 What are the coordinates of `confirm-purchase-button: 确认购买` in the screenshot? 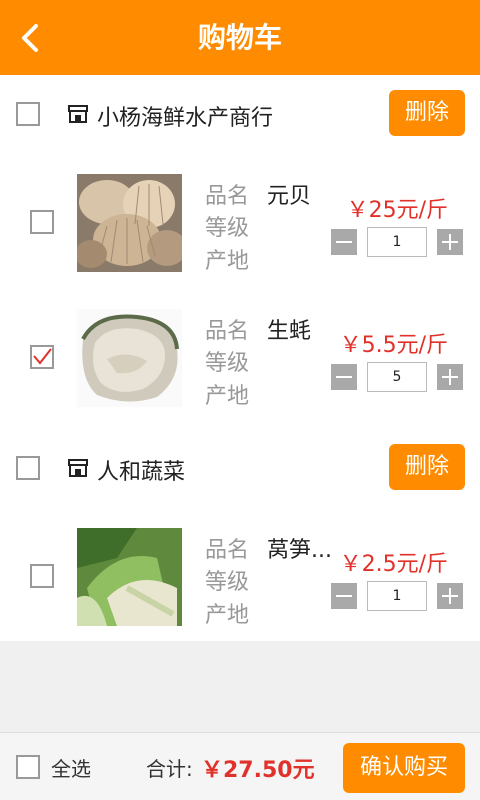 It's located at (404, 768).